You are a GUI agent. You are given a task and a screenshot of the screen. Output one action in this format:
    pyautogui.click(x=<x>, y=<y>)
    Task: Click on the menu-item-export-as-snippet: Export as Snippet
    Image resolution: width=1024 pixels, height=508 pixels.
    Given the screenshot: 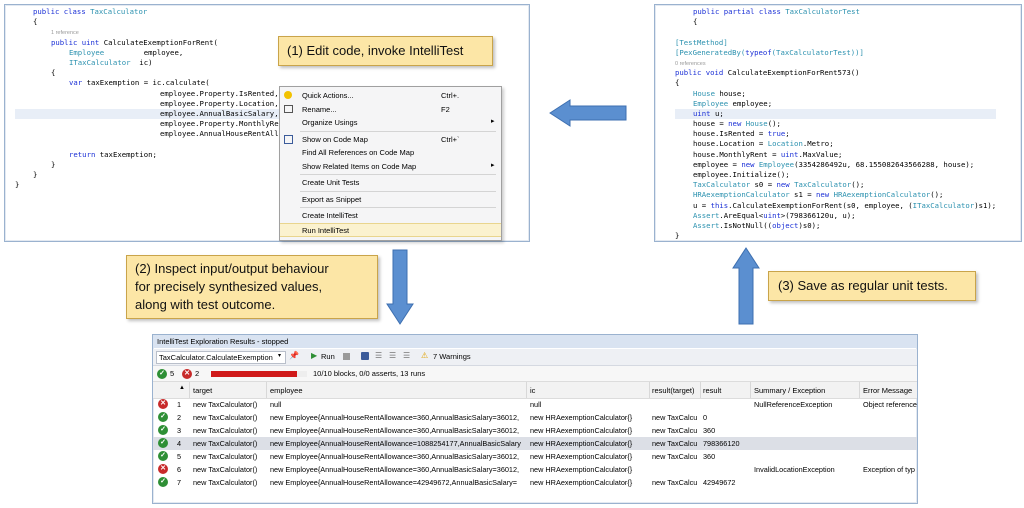 What is the action you would take?
    pyautogui.click(x=390, y=199)
    